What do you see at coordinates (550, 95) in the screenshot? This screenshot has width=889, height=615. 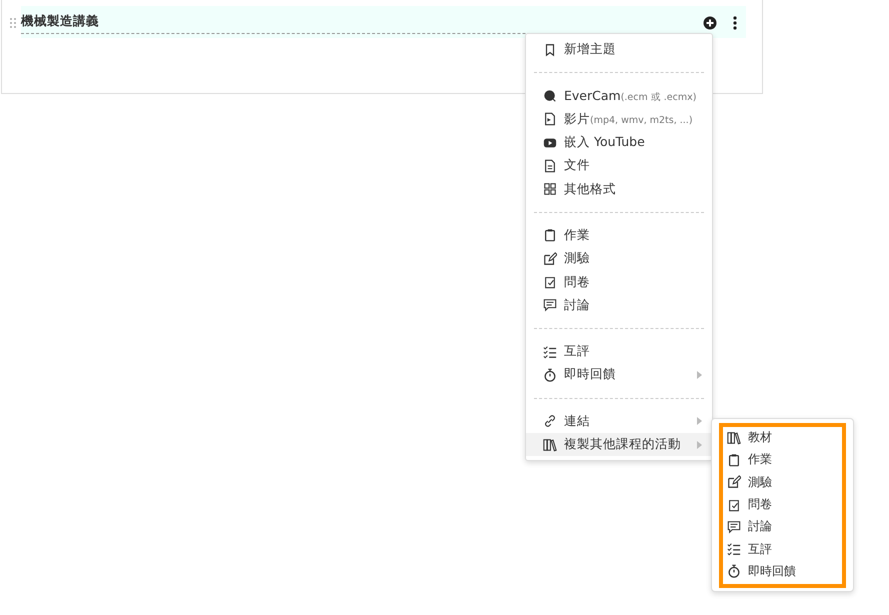 I see `camera-blob-icon` at bounding box center [550, 95].